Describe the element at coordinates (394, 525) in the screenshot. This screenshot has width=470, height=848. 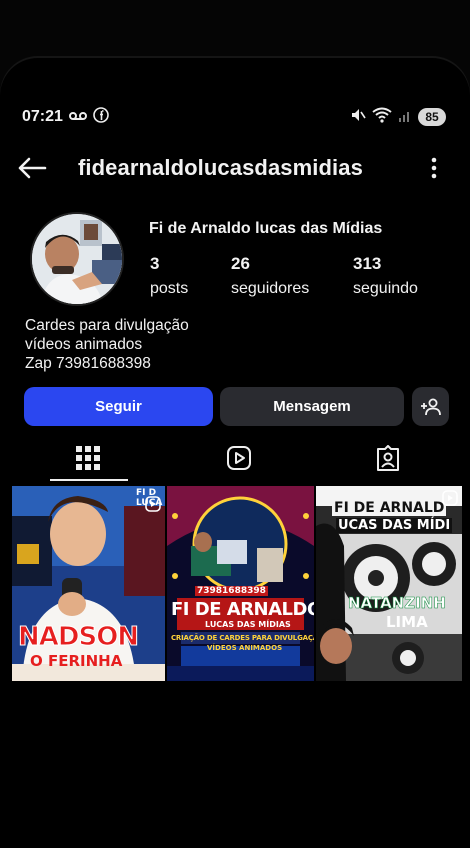
I see `post-subtitle: UCAS DAS MÍDI` at that location.